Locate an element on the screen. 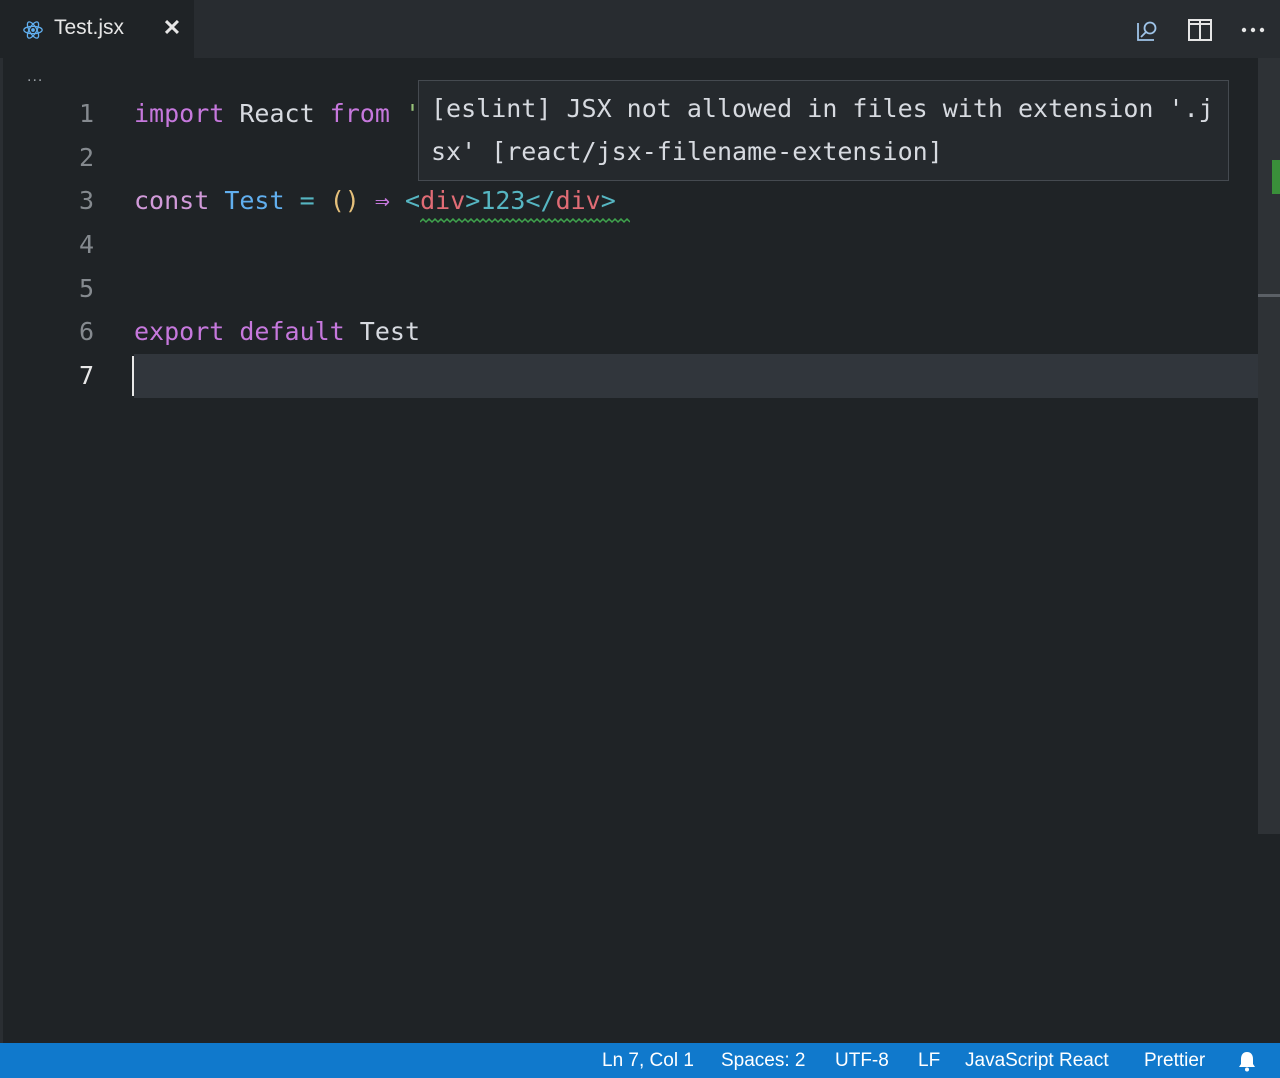  tag-end-close-bracket: > is located at coordinates (608, 200).